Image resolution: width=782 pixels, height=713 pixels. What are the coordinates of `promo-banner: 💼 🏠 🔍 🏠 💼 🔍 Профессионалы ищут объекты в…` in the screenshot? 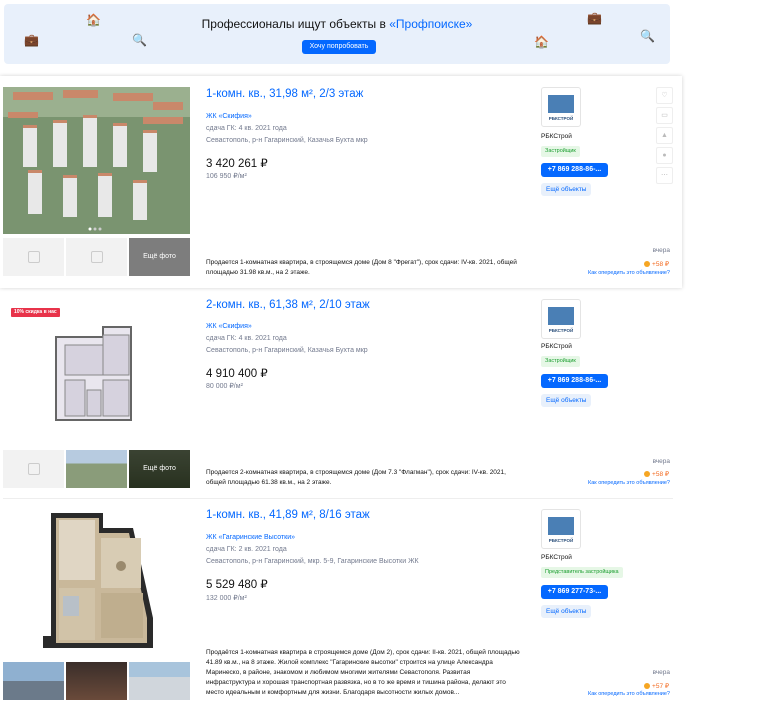 It's located at (337, 34).